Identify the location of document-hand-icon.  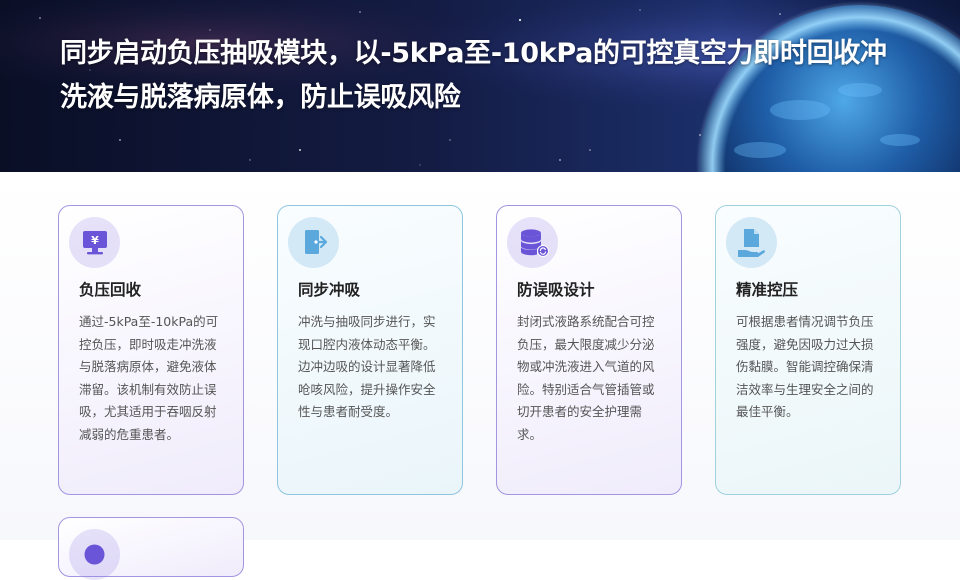
(751, 242).